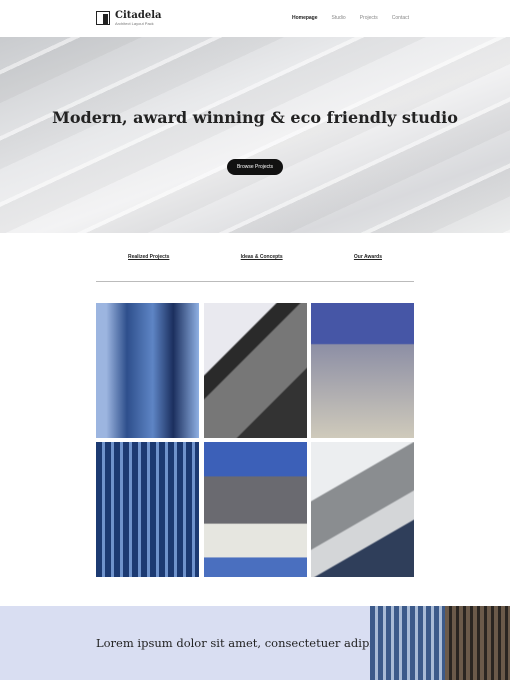  What do you see at coordinates (255, 281) in the screenshot?
I see `divider` at bounding box center [255, 281].